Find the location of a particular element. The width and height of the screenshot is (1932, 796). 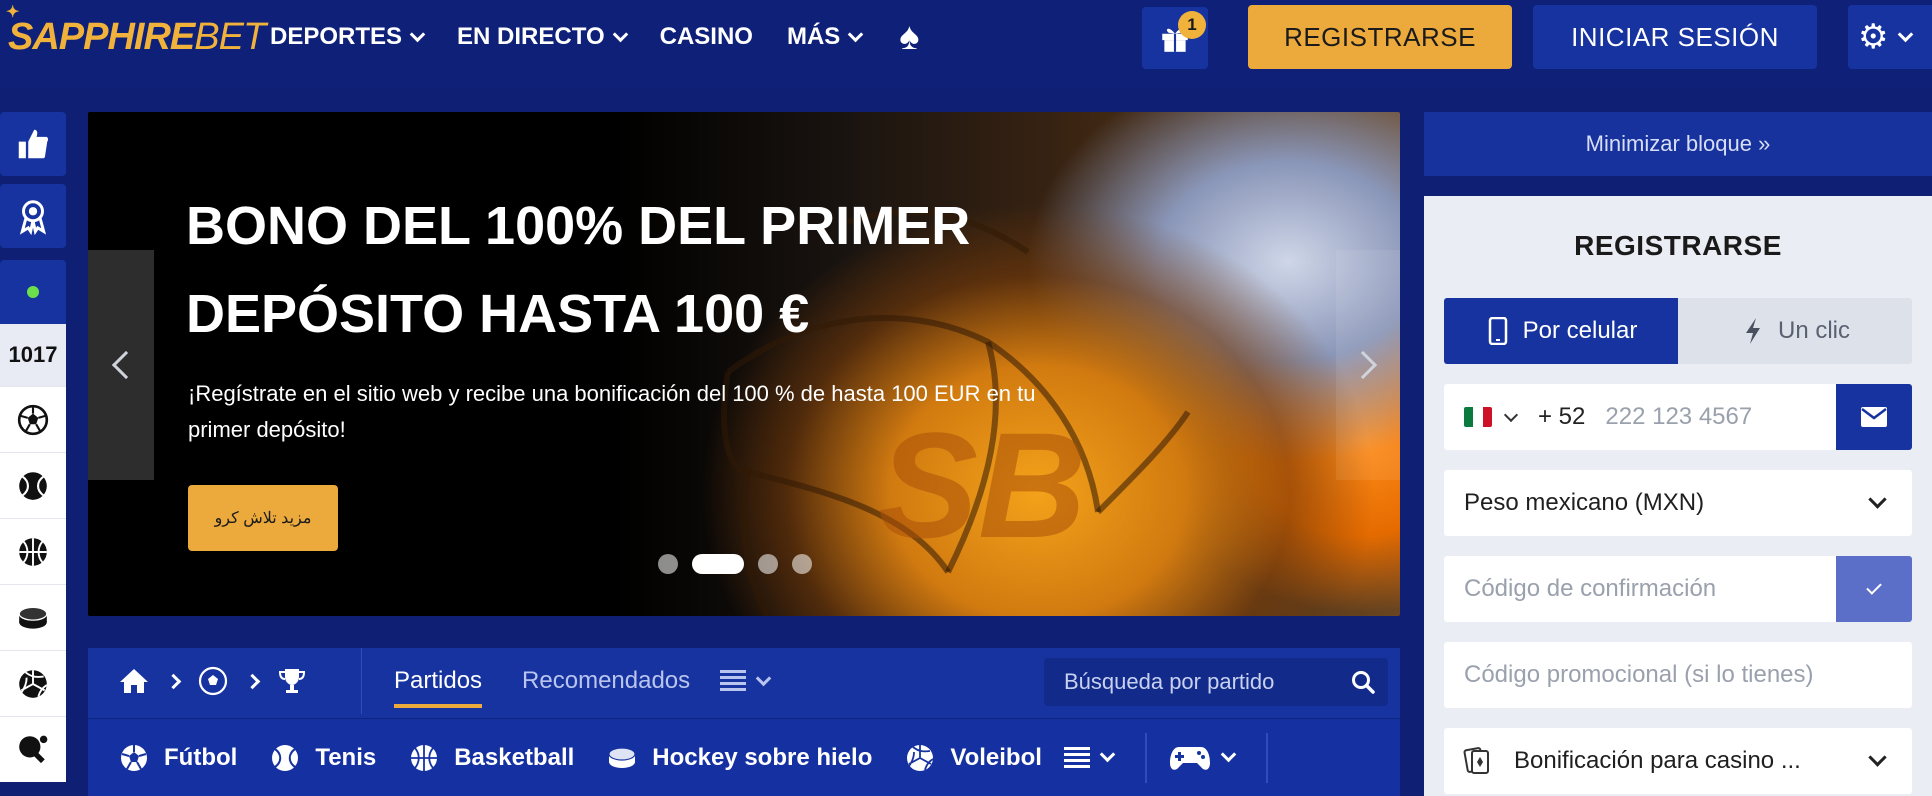

nav-deportes: DEPORTES is located at coordinates (348, 37).